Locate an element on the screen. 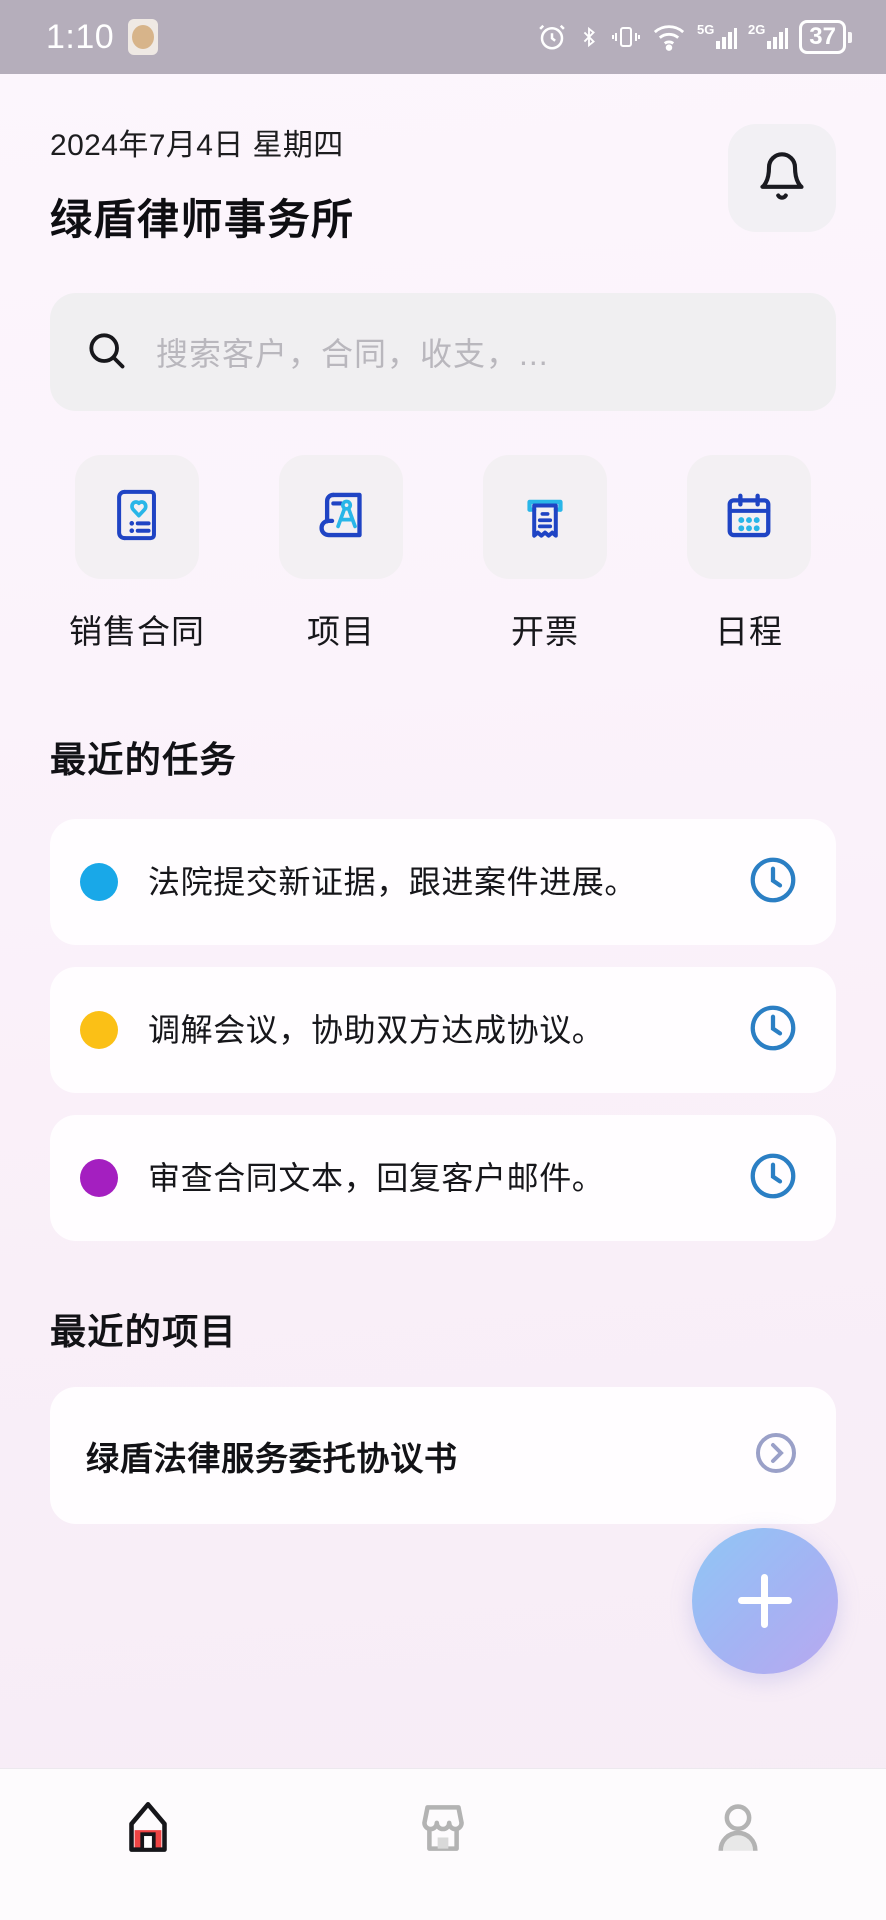 The image size is (886, 1920). task-description: 法院提交新证据，跟进案件进展。 is located at coordinates (393, 882).